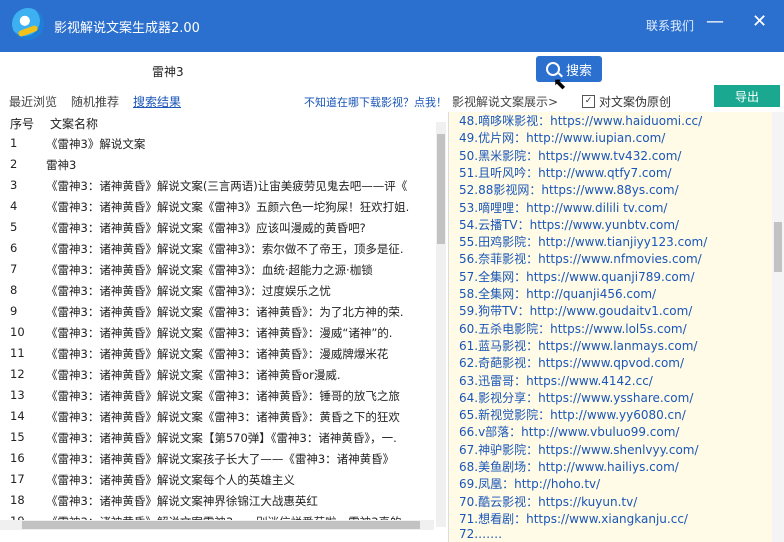 This screenshot has width=784, height=542. Describe the element at coordinates (14, 206) in the screenshot. I see `row-number: 4` at that location.